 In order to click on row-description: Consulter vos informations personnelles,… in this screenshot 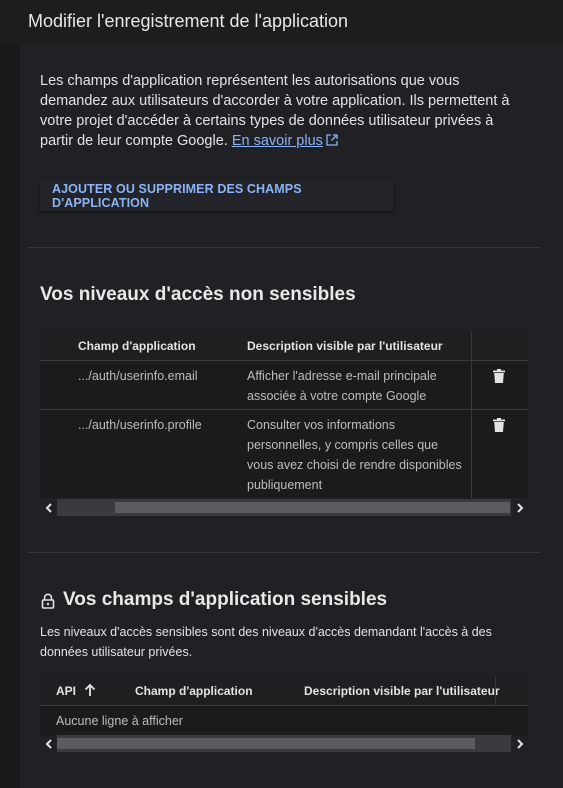, I will do `click(354, 455)`.